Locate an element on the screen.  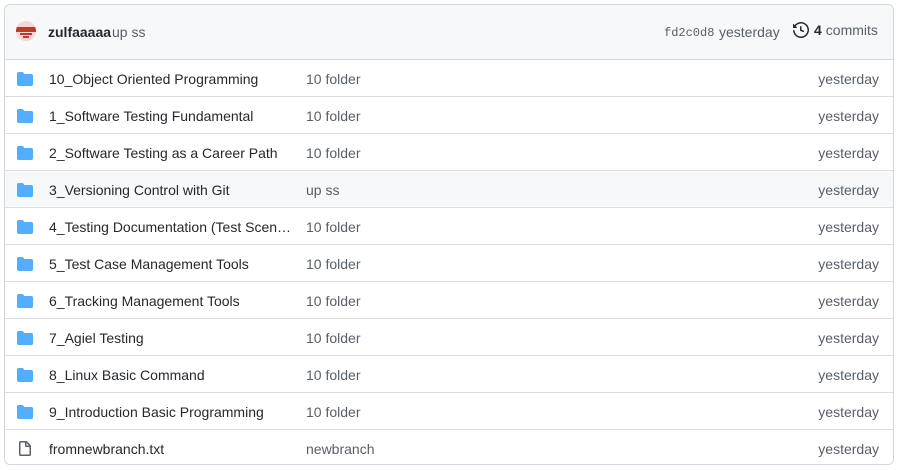
commit-author: zulfaaaaa is located at coordinates (79, 32).